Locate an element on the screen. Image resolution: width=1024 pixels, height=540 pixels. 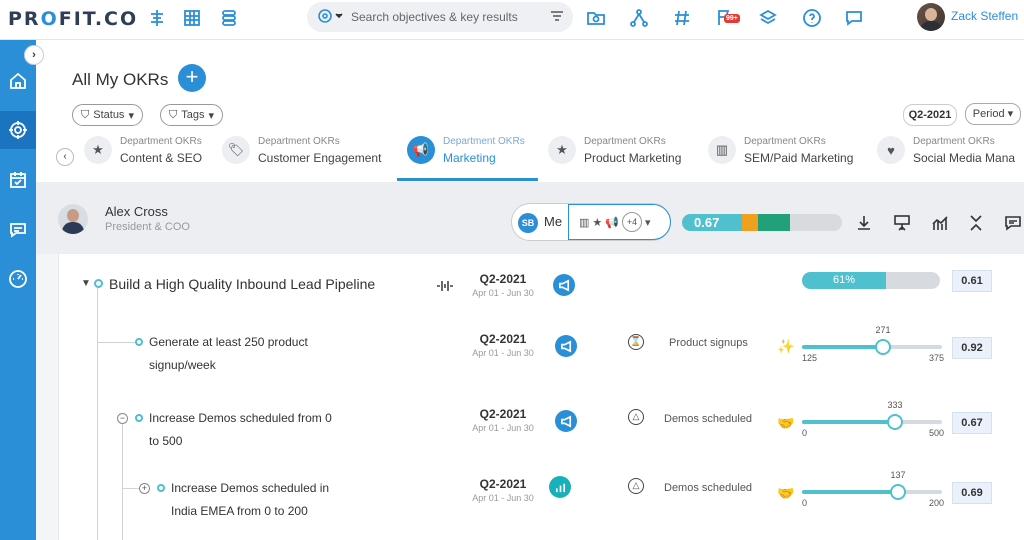
initials-badge: SB is located at coordinates (528, 223).